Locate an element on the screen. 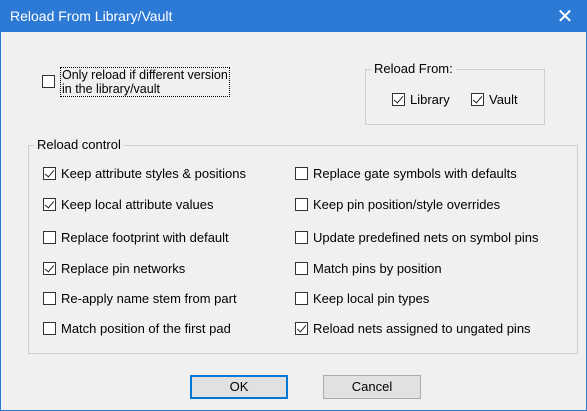 The height and width of the screenshot is (411, 587). checkbox-label: Replace gate symbols with defaults is located at coordinates (415, 173).